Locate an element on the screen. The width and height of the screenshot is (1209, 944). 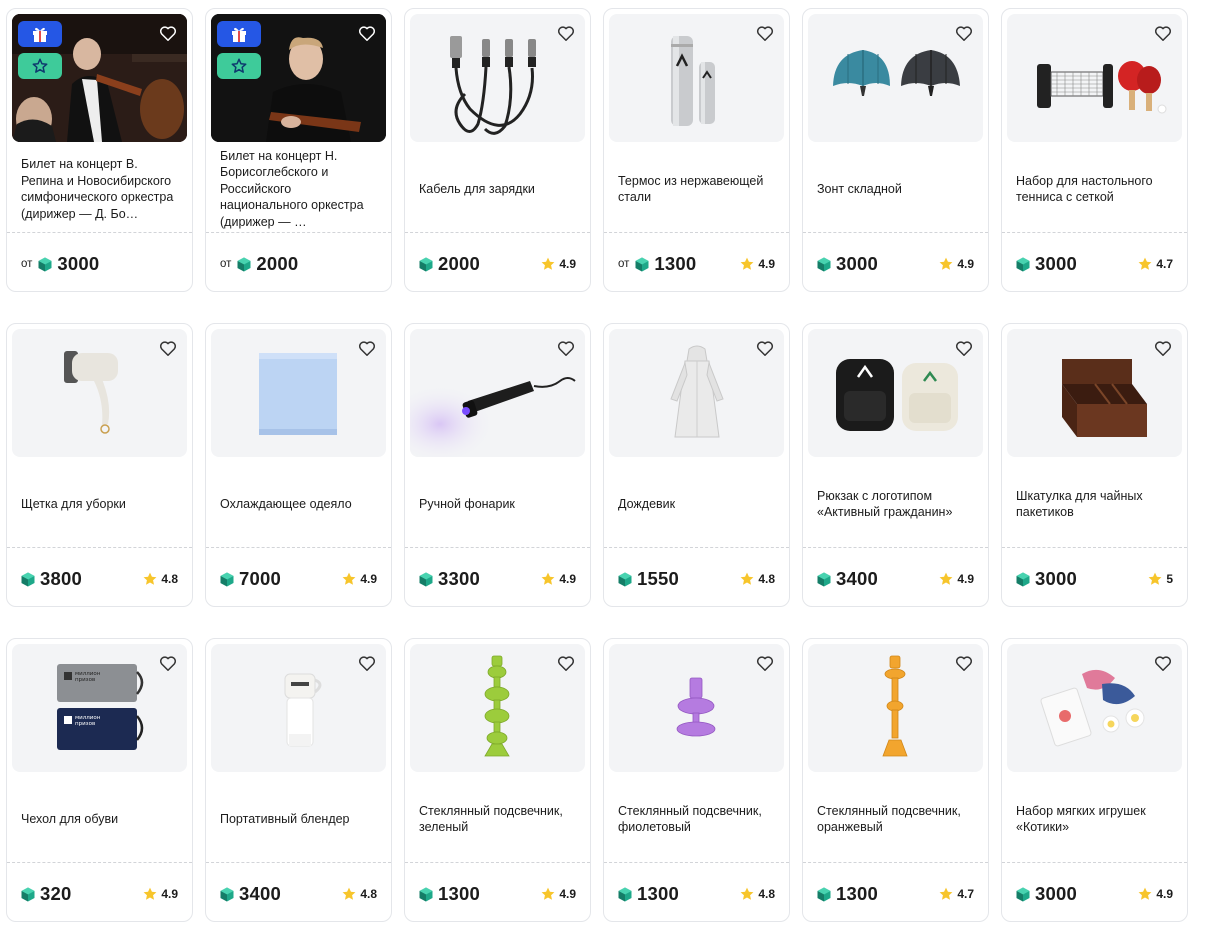
star-outline-icon is located at coordinates (40, 65).